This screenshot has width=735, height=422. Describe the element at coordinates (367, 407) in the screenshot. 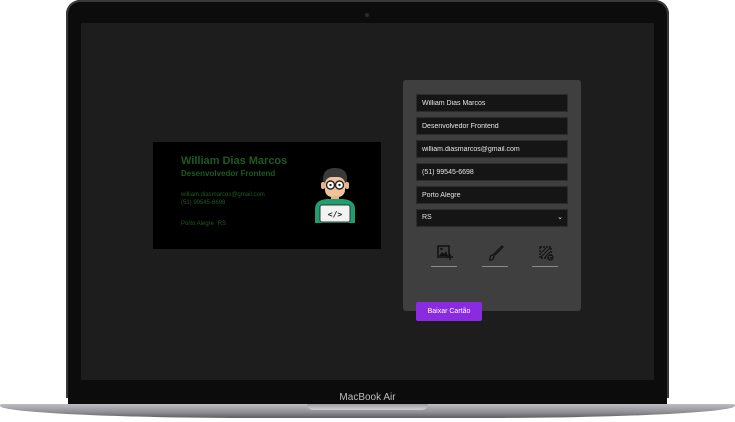

I see `laptop-notch` at that location.